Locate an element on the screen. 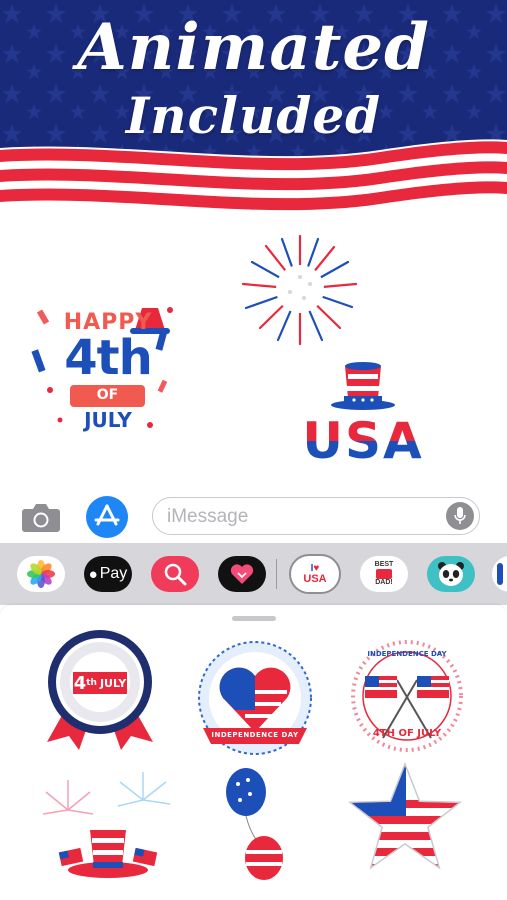 The width and height of the screenshot is (507, 900). usa-text: USA is located at coordinates (363, 441).